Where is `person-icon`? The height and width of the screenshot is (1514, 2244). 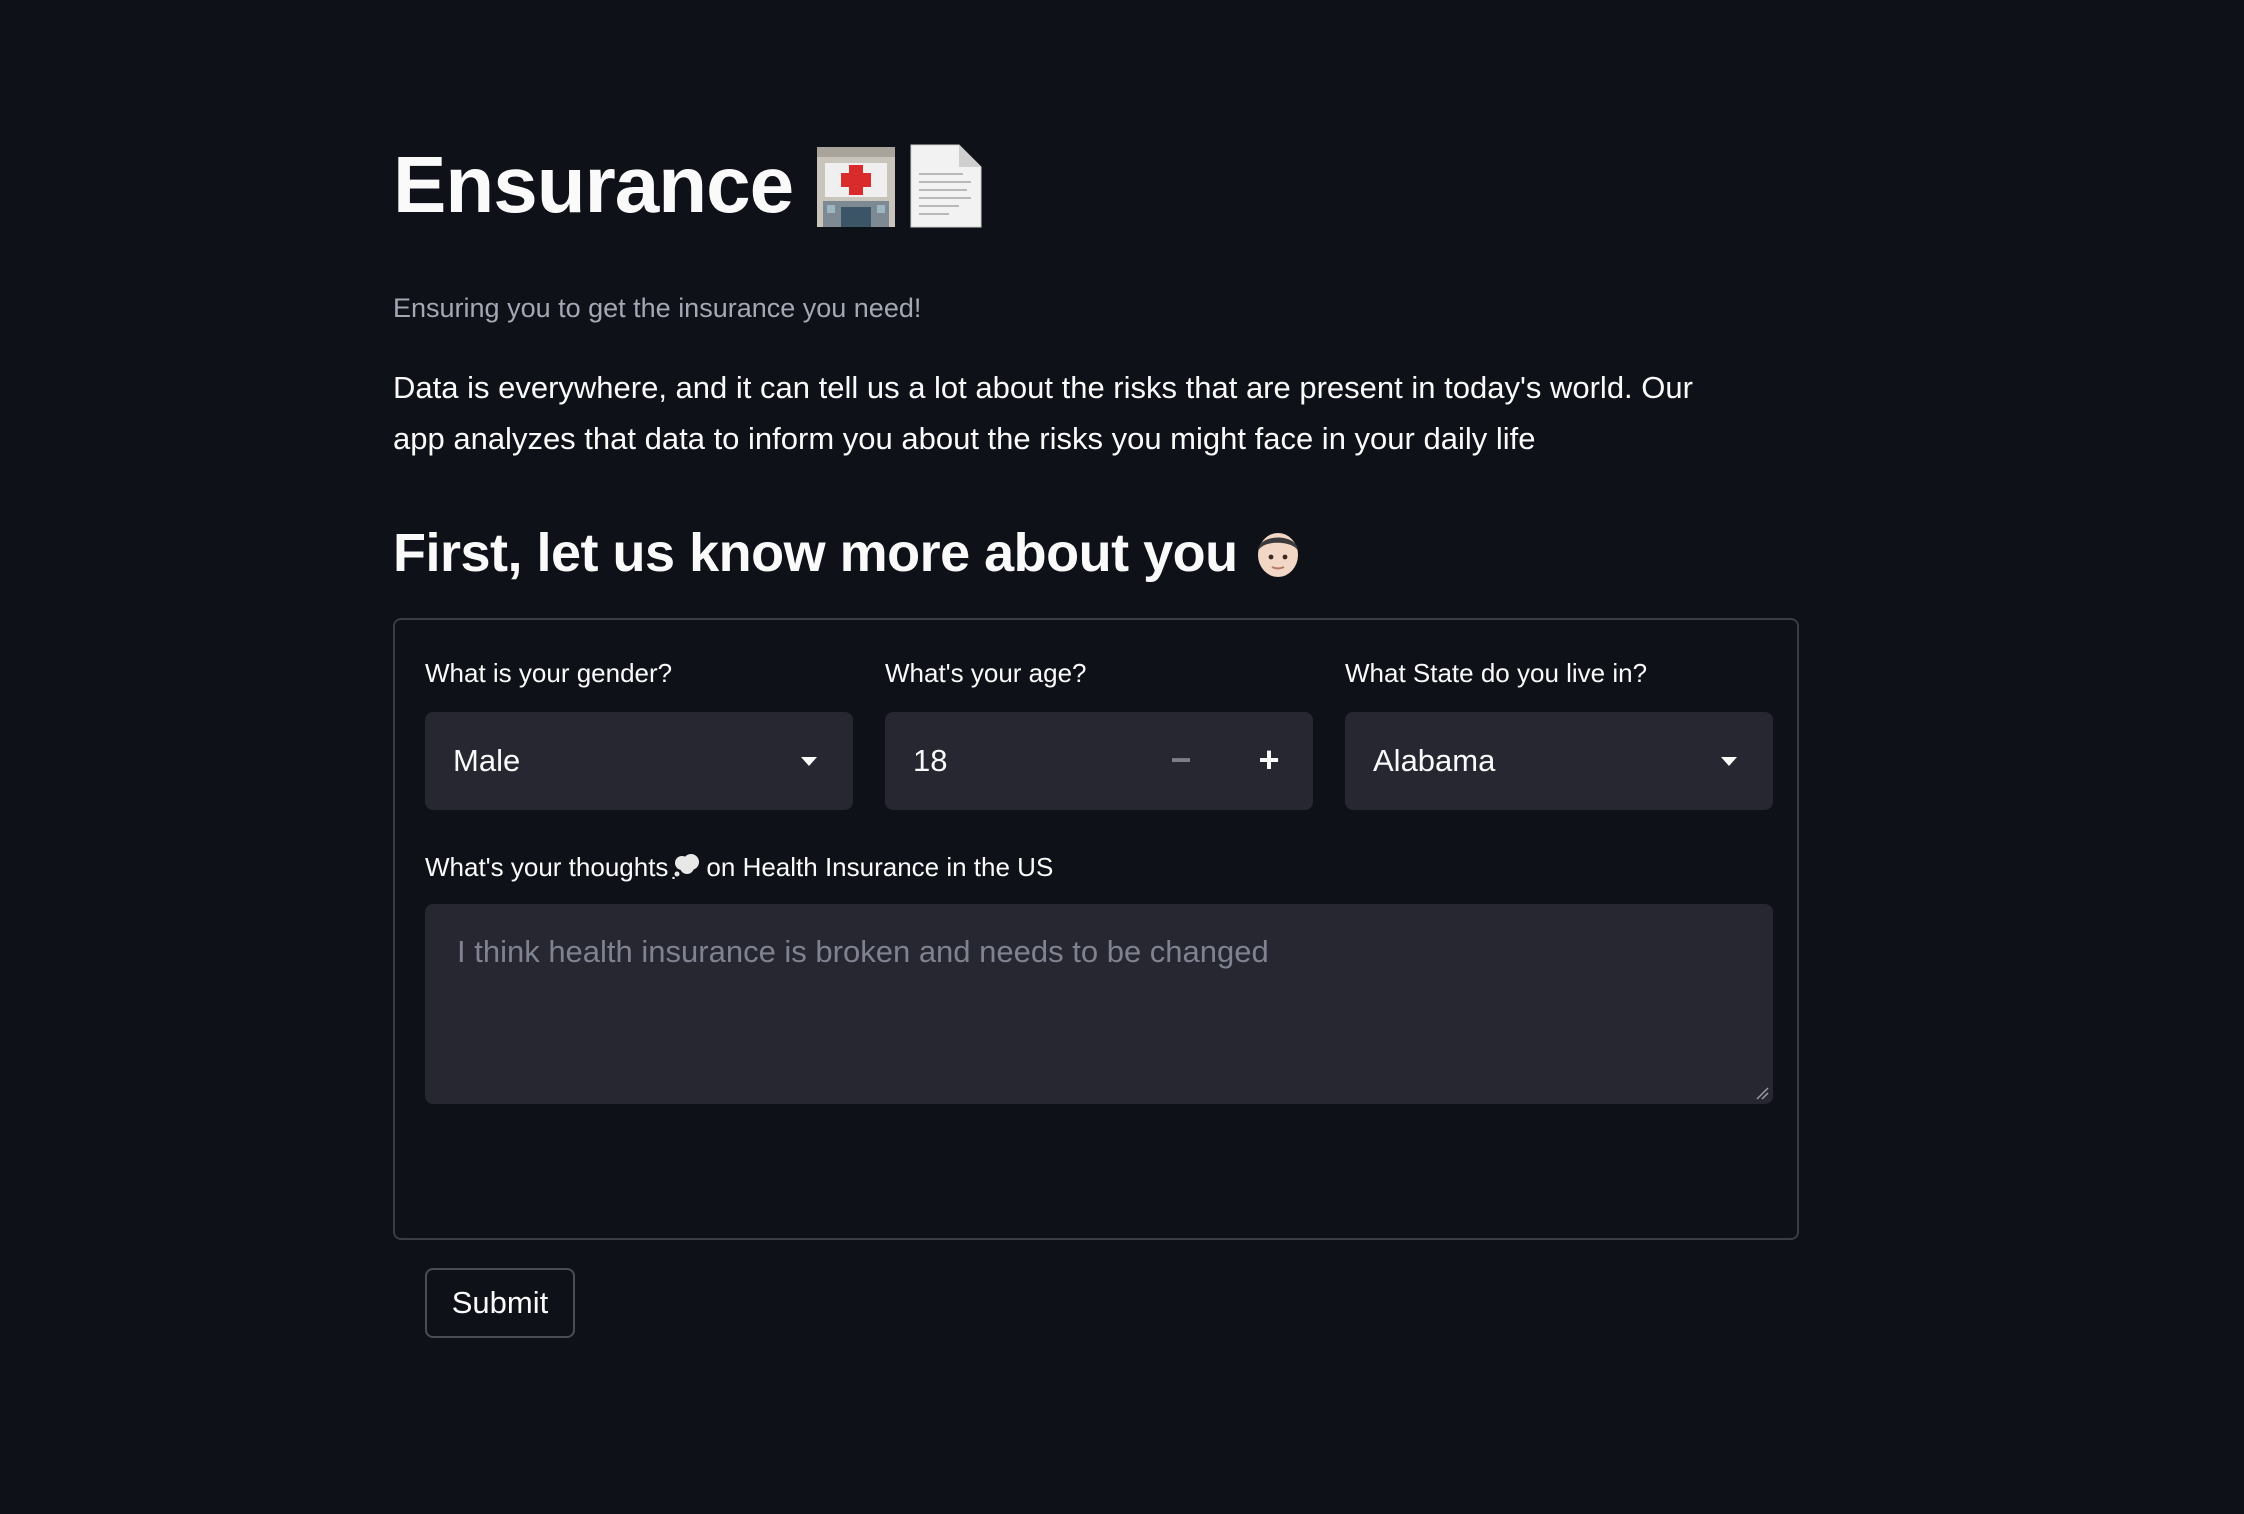
person-icon is located at coordinates (1278, 553).